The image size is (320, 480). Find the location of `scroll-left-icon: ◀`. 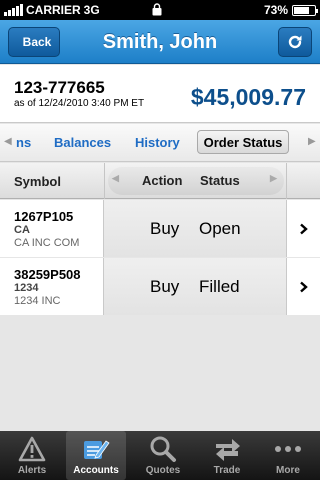

scroll-left-icon: ◀ is located at coordinates (8, 141).